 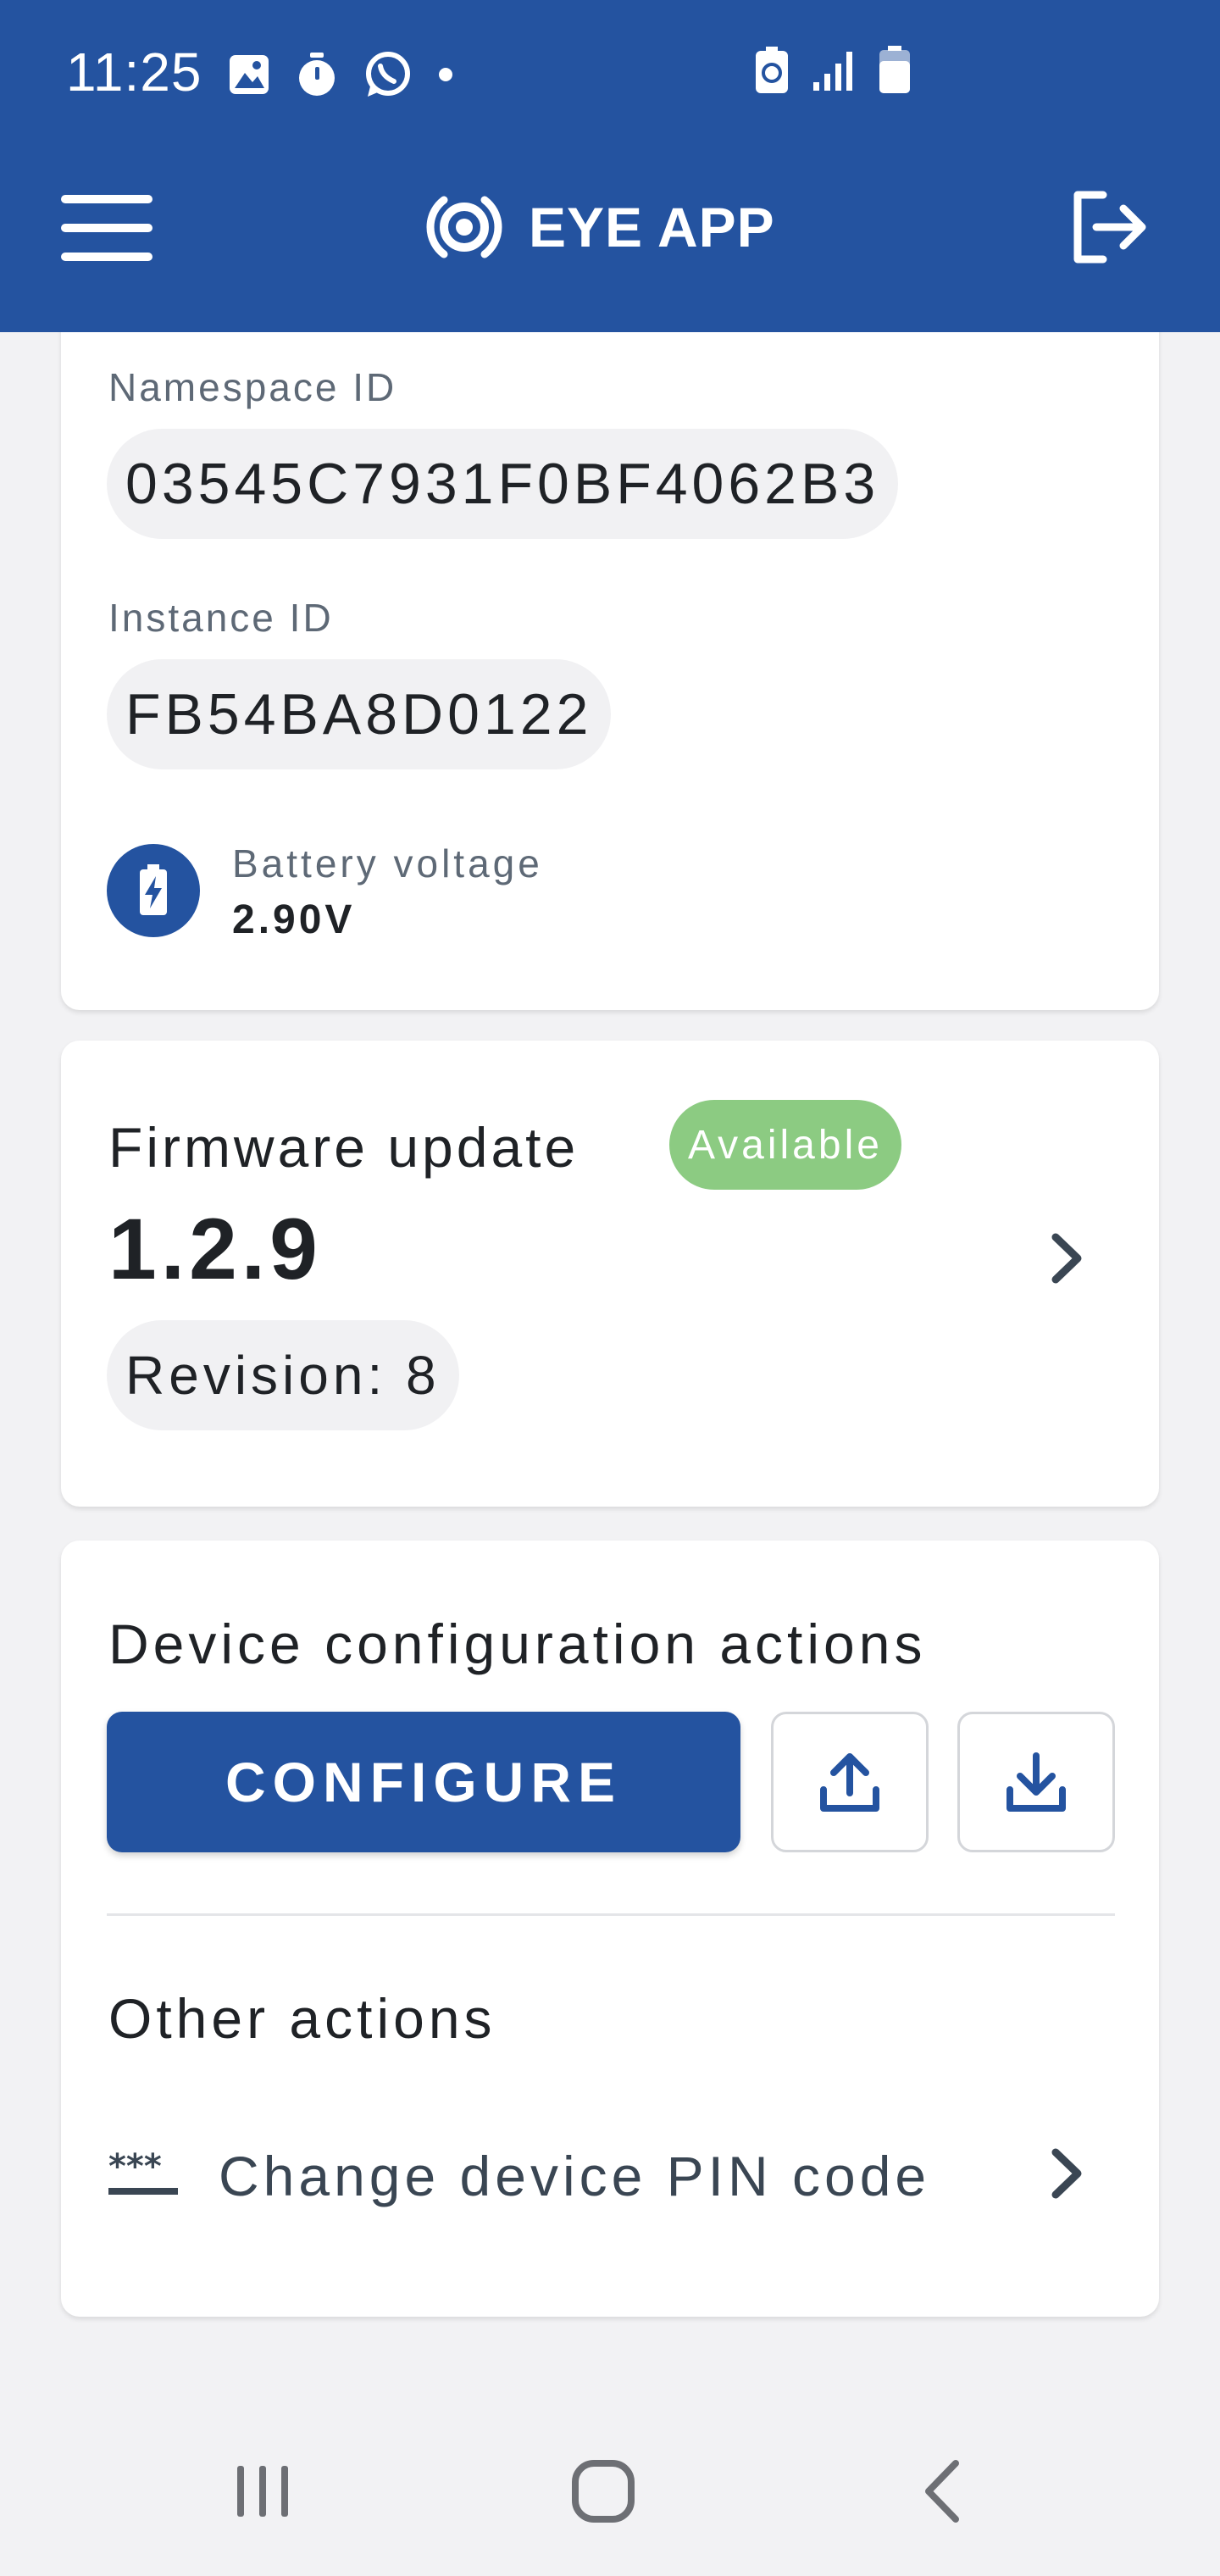 What do you see at coordinates (221, 618) in the screenshot?
I see `instance-id-label: Instance ID` at bounding box center [221, 618].